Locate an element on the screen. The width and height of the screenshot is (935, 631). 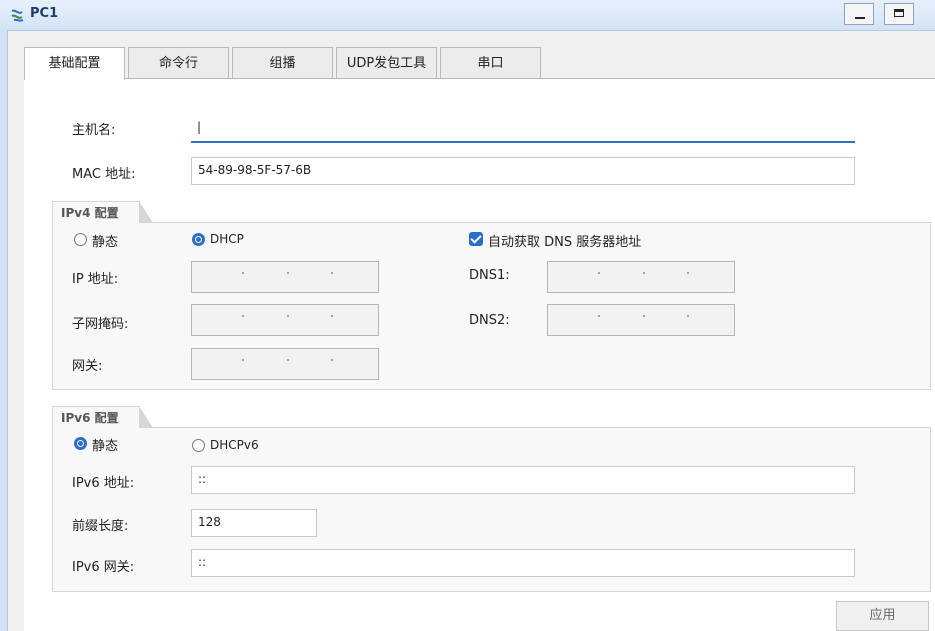
ipv6-section-title: IPv6 配置 is located at coordinates (102, 417).